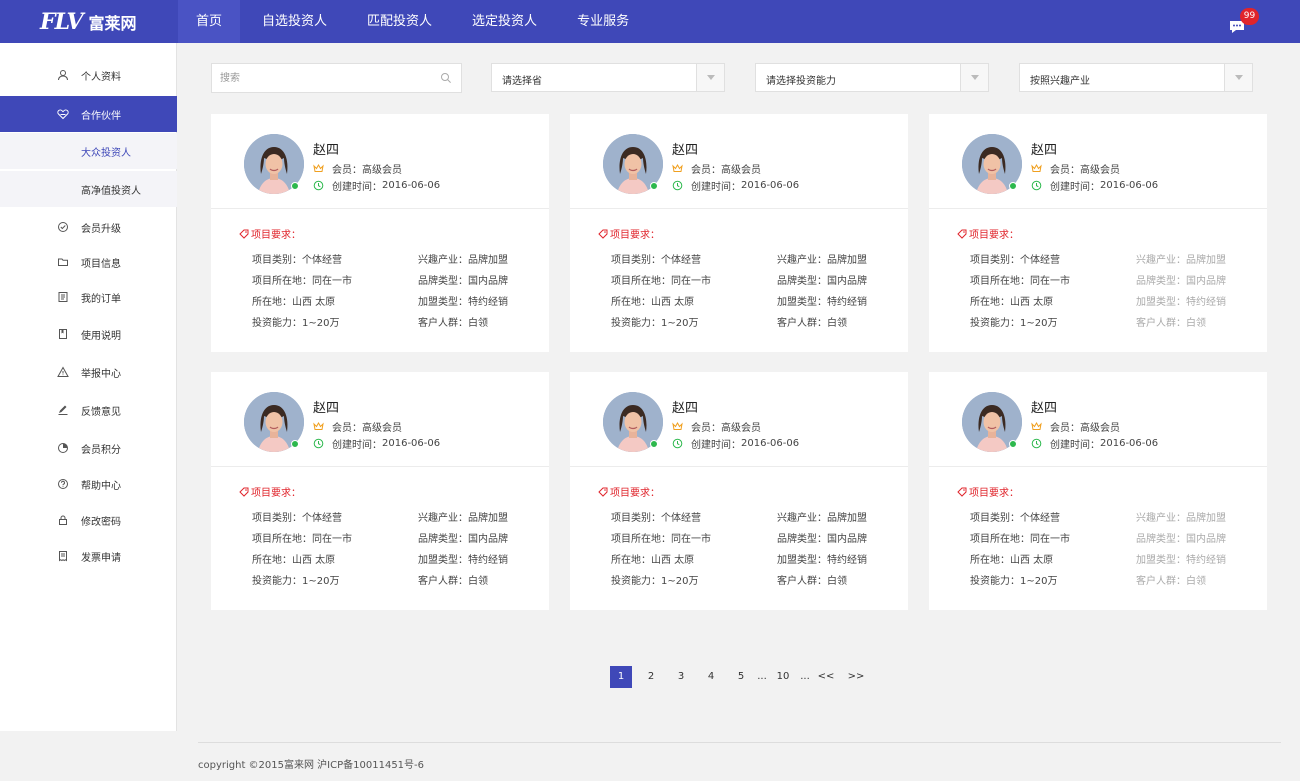 The height and width of the screenshot is (781, 1300). Describe the element at coordinates (603, 21) in the screenshot. I see `nav-item-services: 专业服务` at that location.